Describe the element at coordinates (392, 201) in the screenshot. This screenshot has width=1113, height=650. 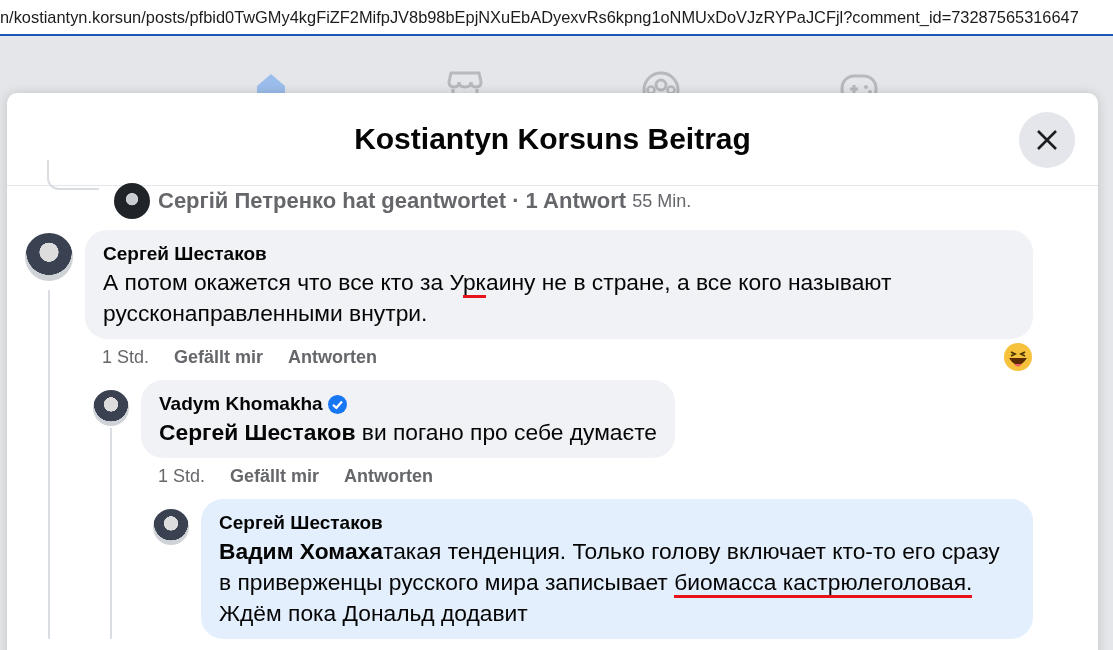
I see `replies-summary-link: Сергій Петренко hat geantwortet · 1 Antwort` at that location.